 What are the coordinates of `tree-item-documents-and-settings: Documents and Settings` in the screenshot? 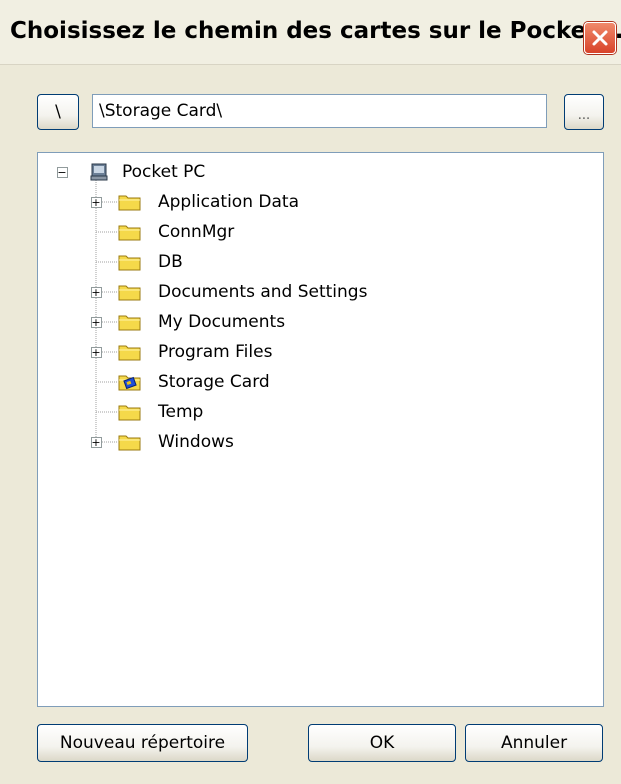 It's located at (262, 292).